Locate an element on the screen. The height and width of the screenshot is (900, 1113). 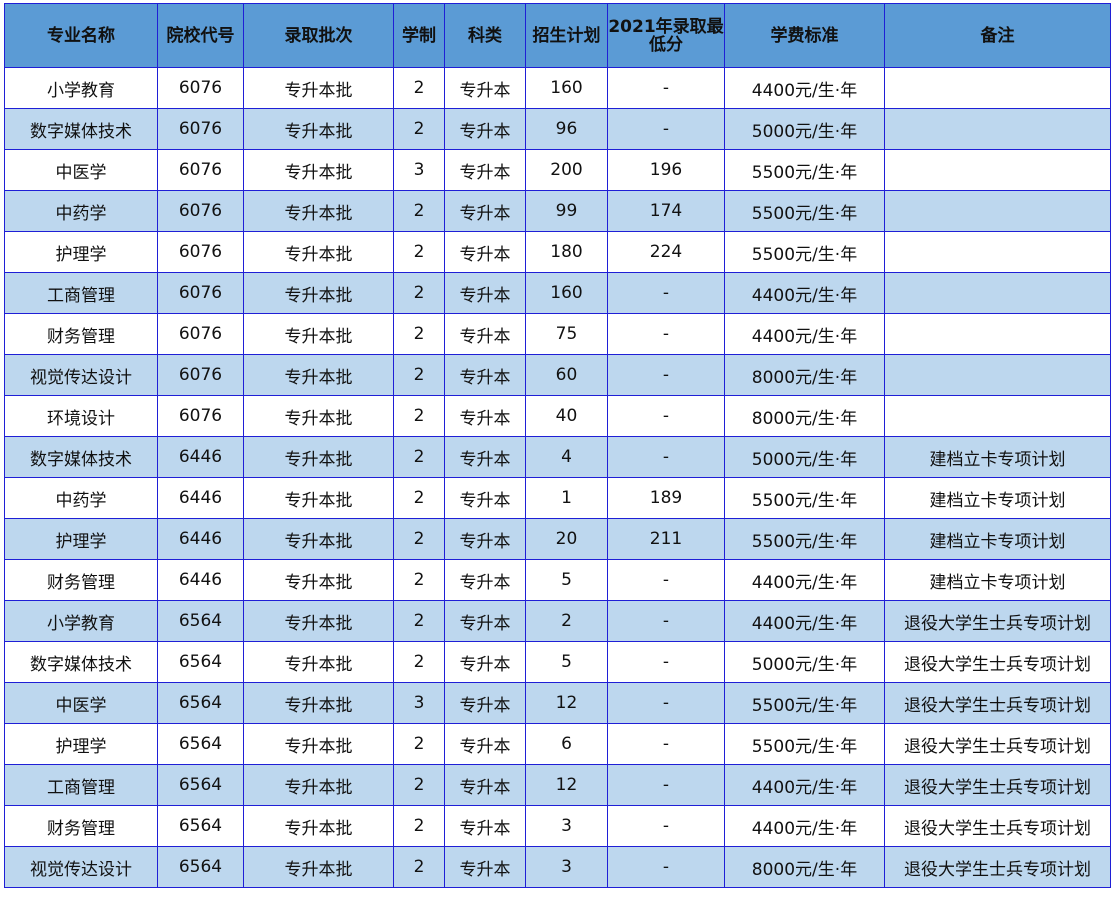
cell-enrollment-plan: 200 is located at coordinates (566, 170).